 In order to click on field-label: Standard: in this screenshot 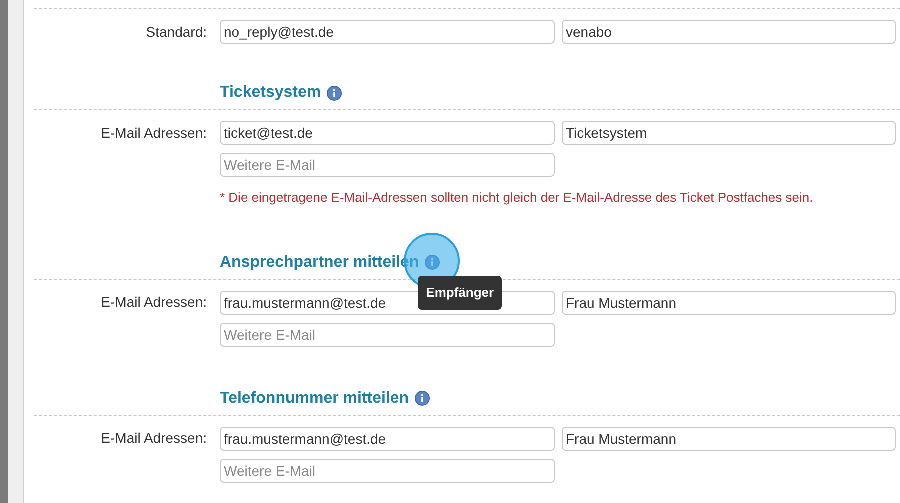, I will do `click(176, 32)`.